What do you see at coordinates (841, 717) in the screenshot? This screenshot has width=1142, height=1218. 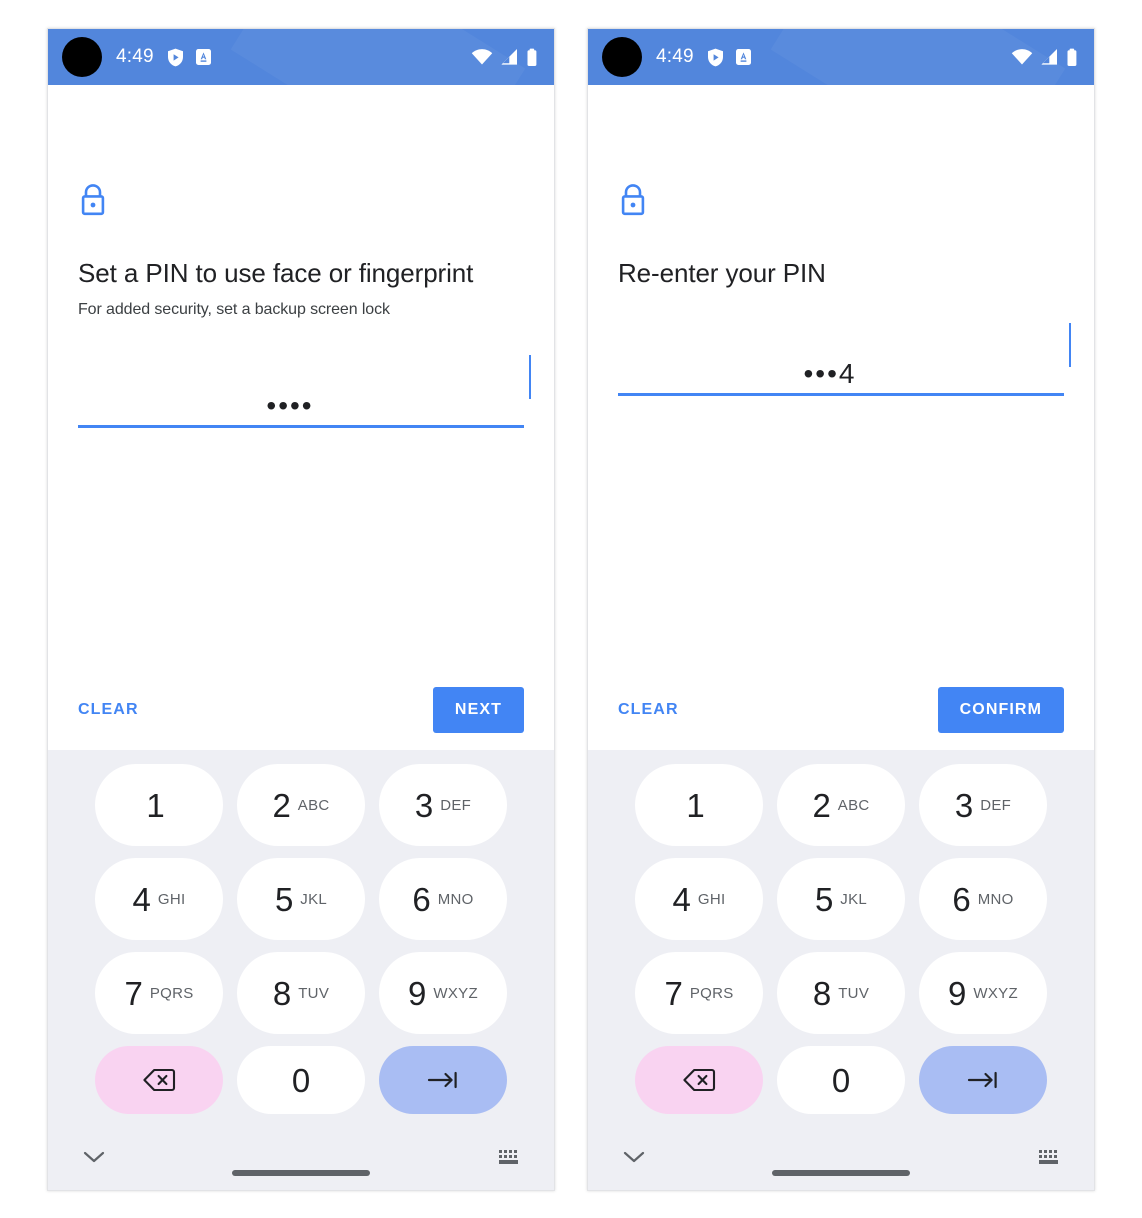 I see `action-row: CLEAR CONFIRM` at bounding box center [841, 717].